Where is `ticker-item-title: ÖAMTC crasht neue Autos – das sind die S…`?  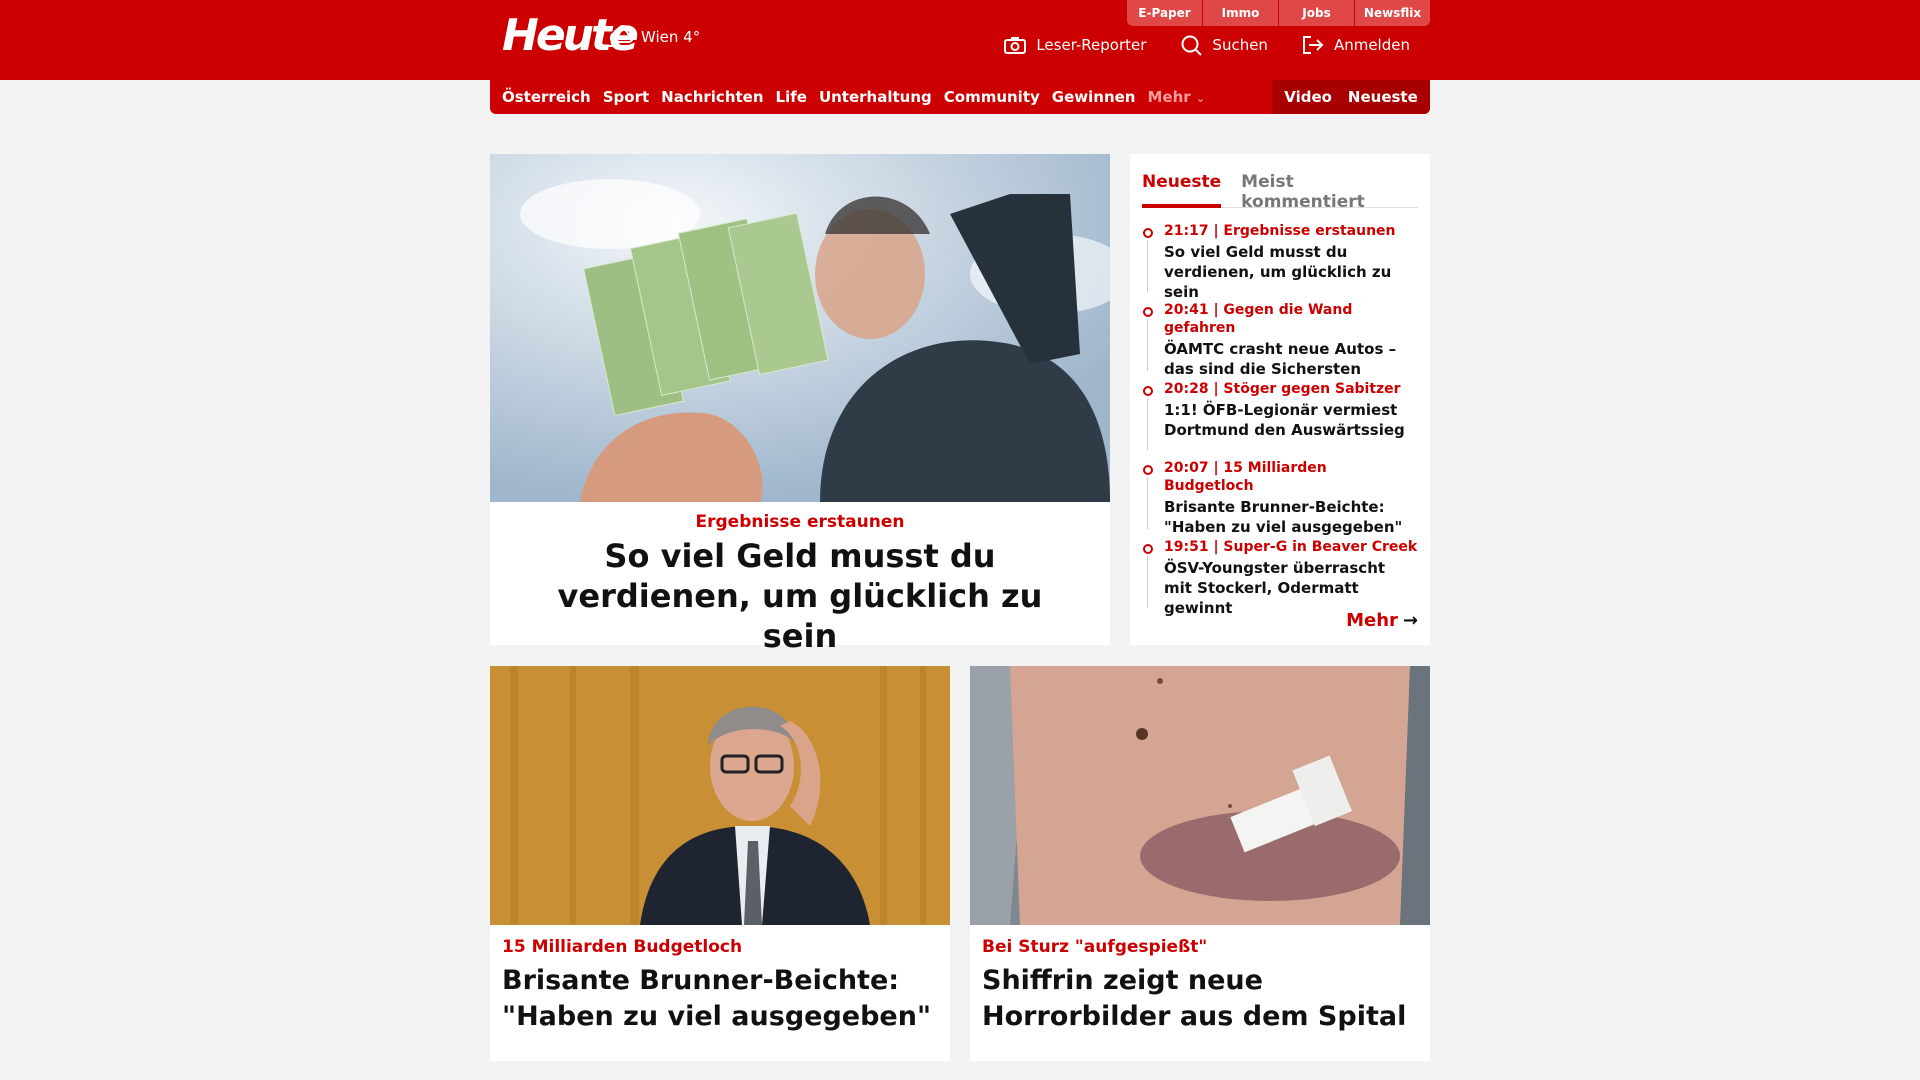
ticker-item-title: ÖAMTC crasht neue Autos – das sind die S… is located at coordinates (1291, 359).